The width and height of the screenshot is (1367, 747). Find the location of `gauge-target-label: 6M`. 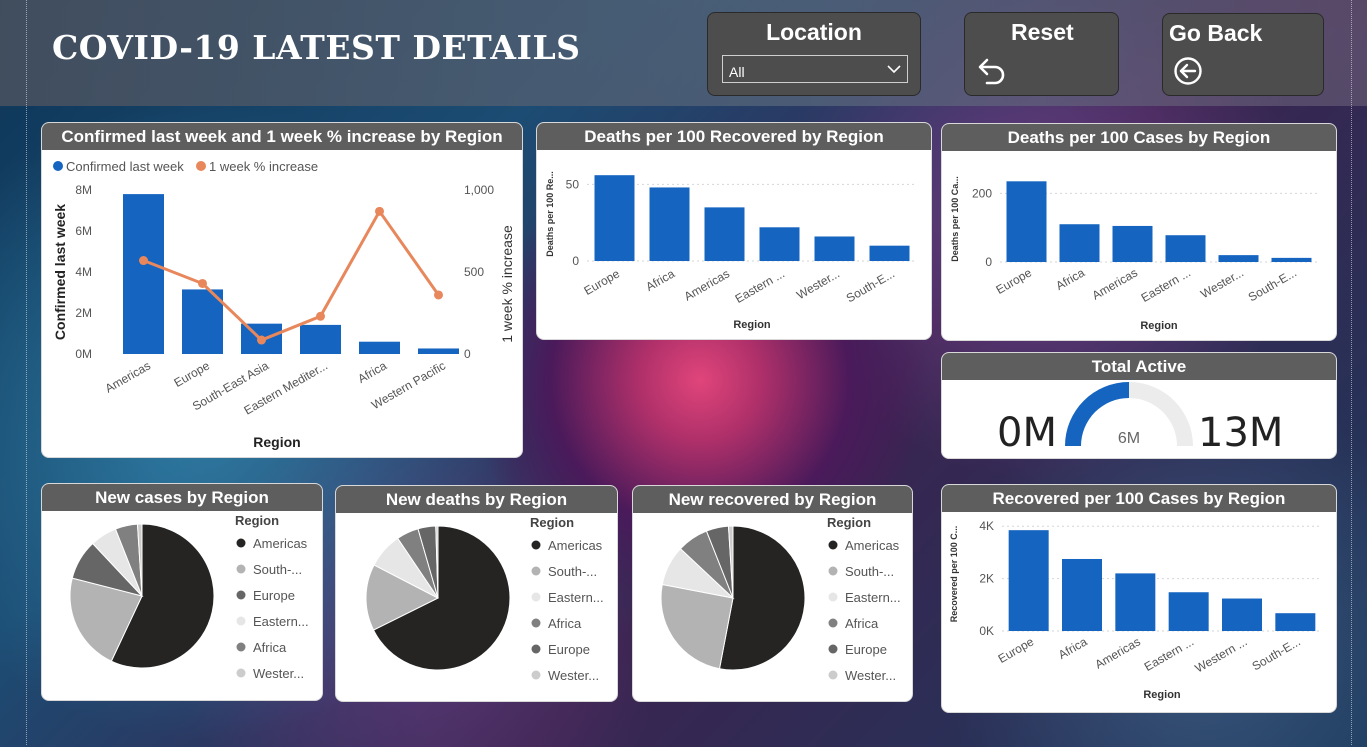

gauge-target-label: 6M is located at coordinates (1129, 438).